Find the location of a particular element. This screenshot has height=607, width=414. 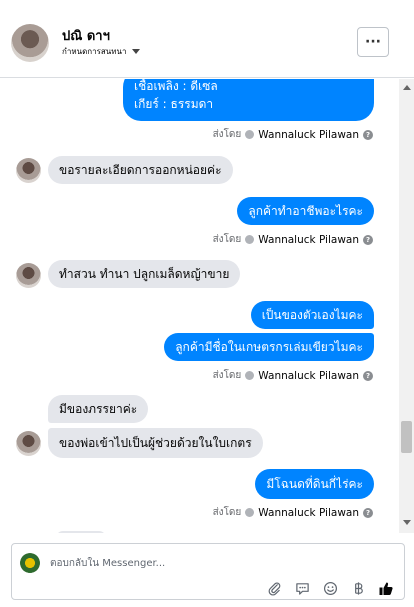

thumbs-up-icon is located at coordinates (386, 588).